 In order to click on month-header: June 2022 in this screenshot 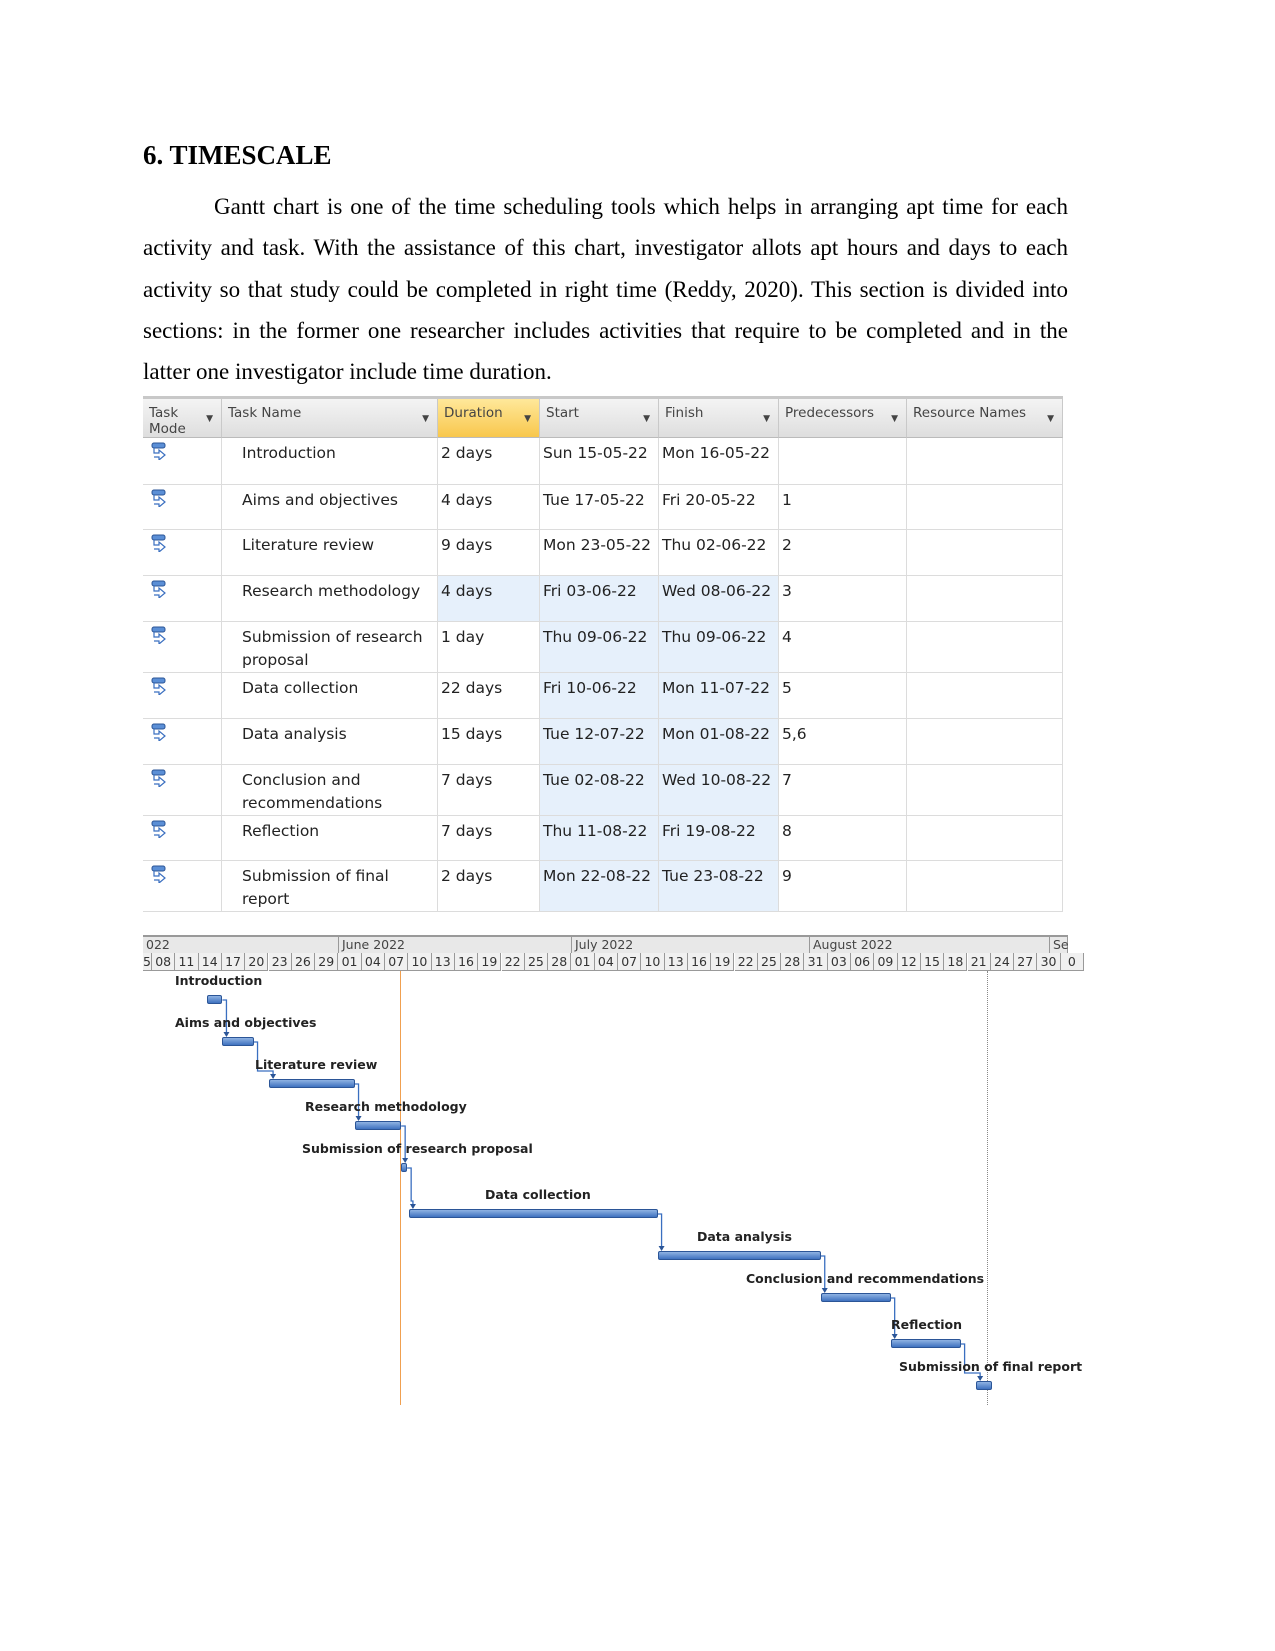, I will do `click(455, 944)`.